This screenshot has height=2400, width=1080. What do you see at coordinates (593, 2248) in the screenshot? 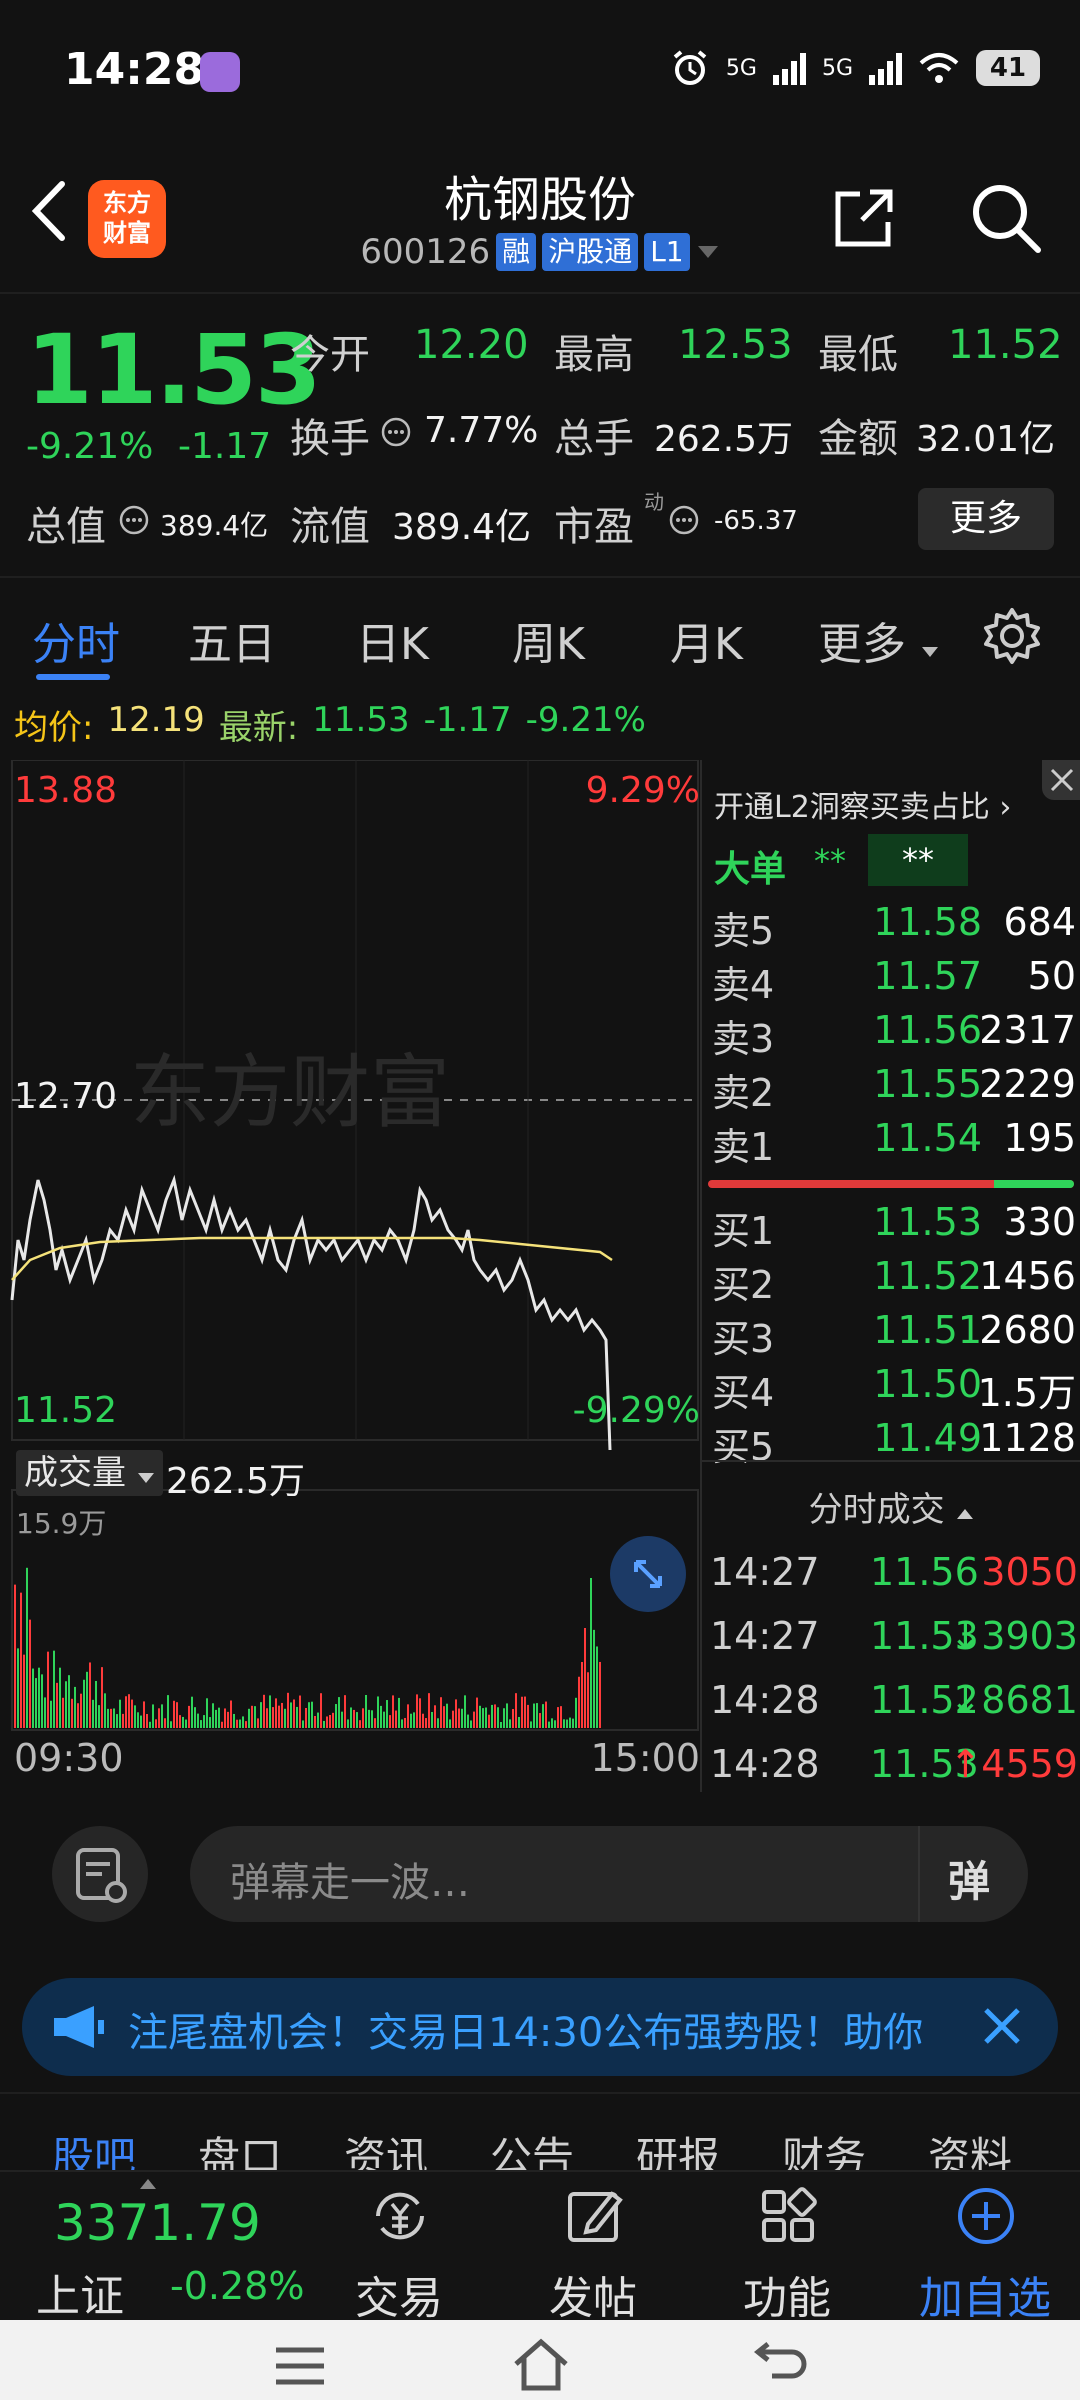
I see `post-button: 发帖` at bounding box center [593, 2248].